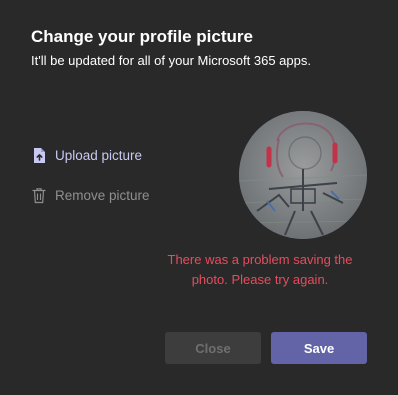 The width and height of the screenshot is (398, 395). Describe the element at coordinates (319, 348) in the screenshot. I see `save-button: Save` at that location.